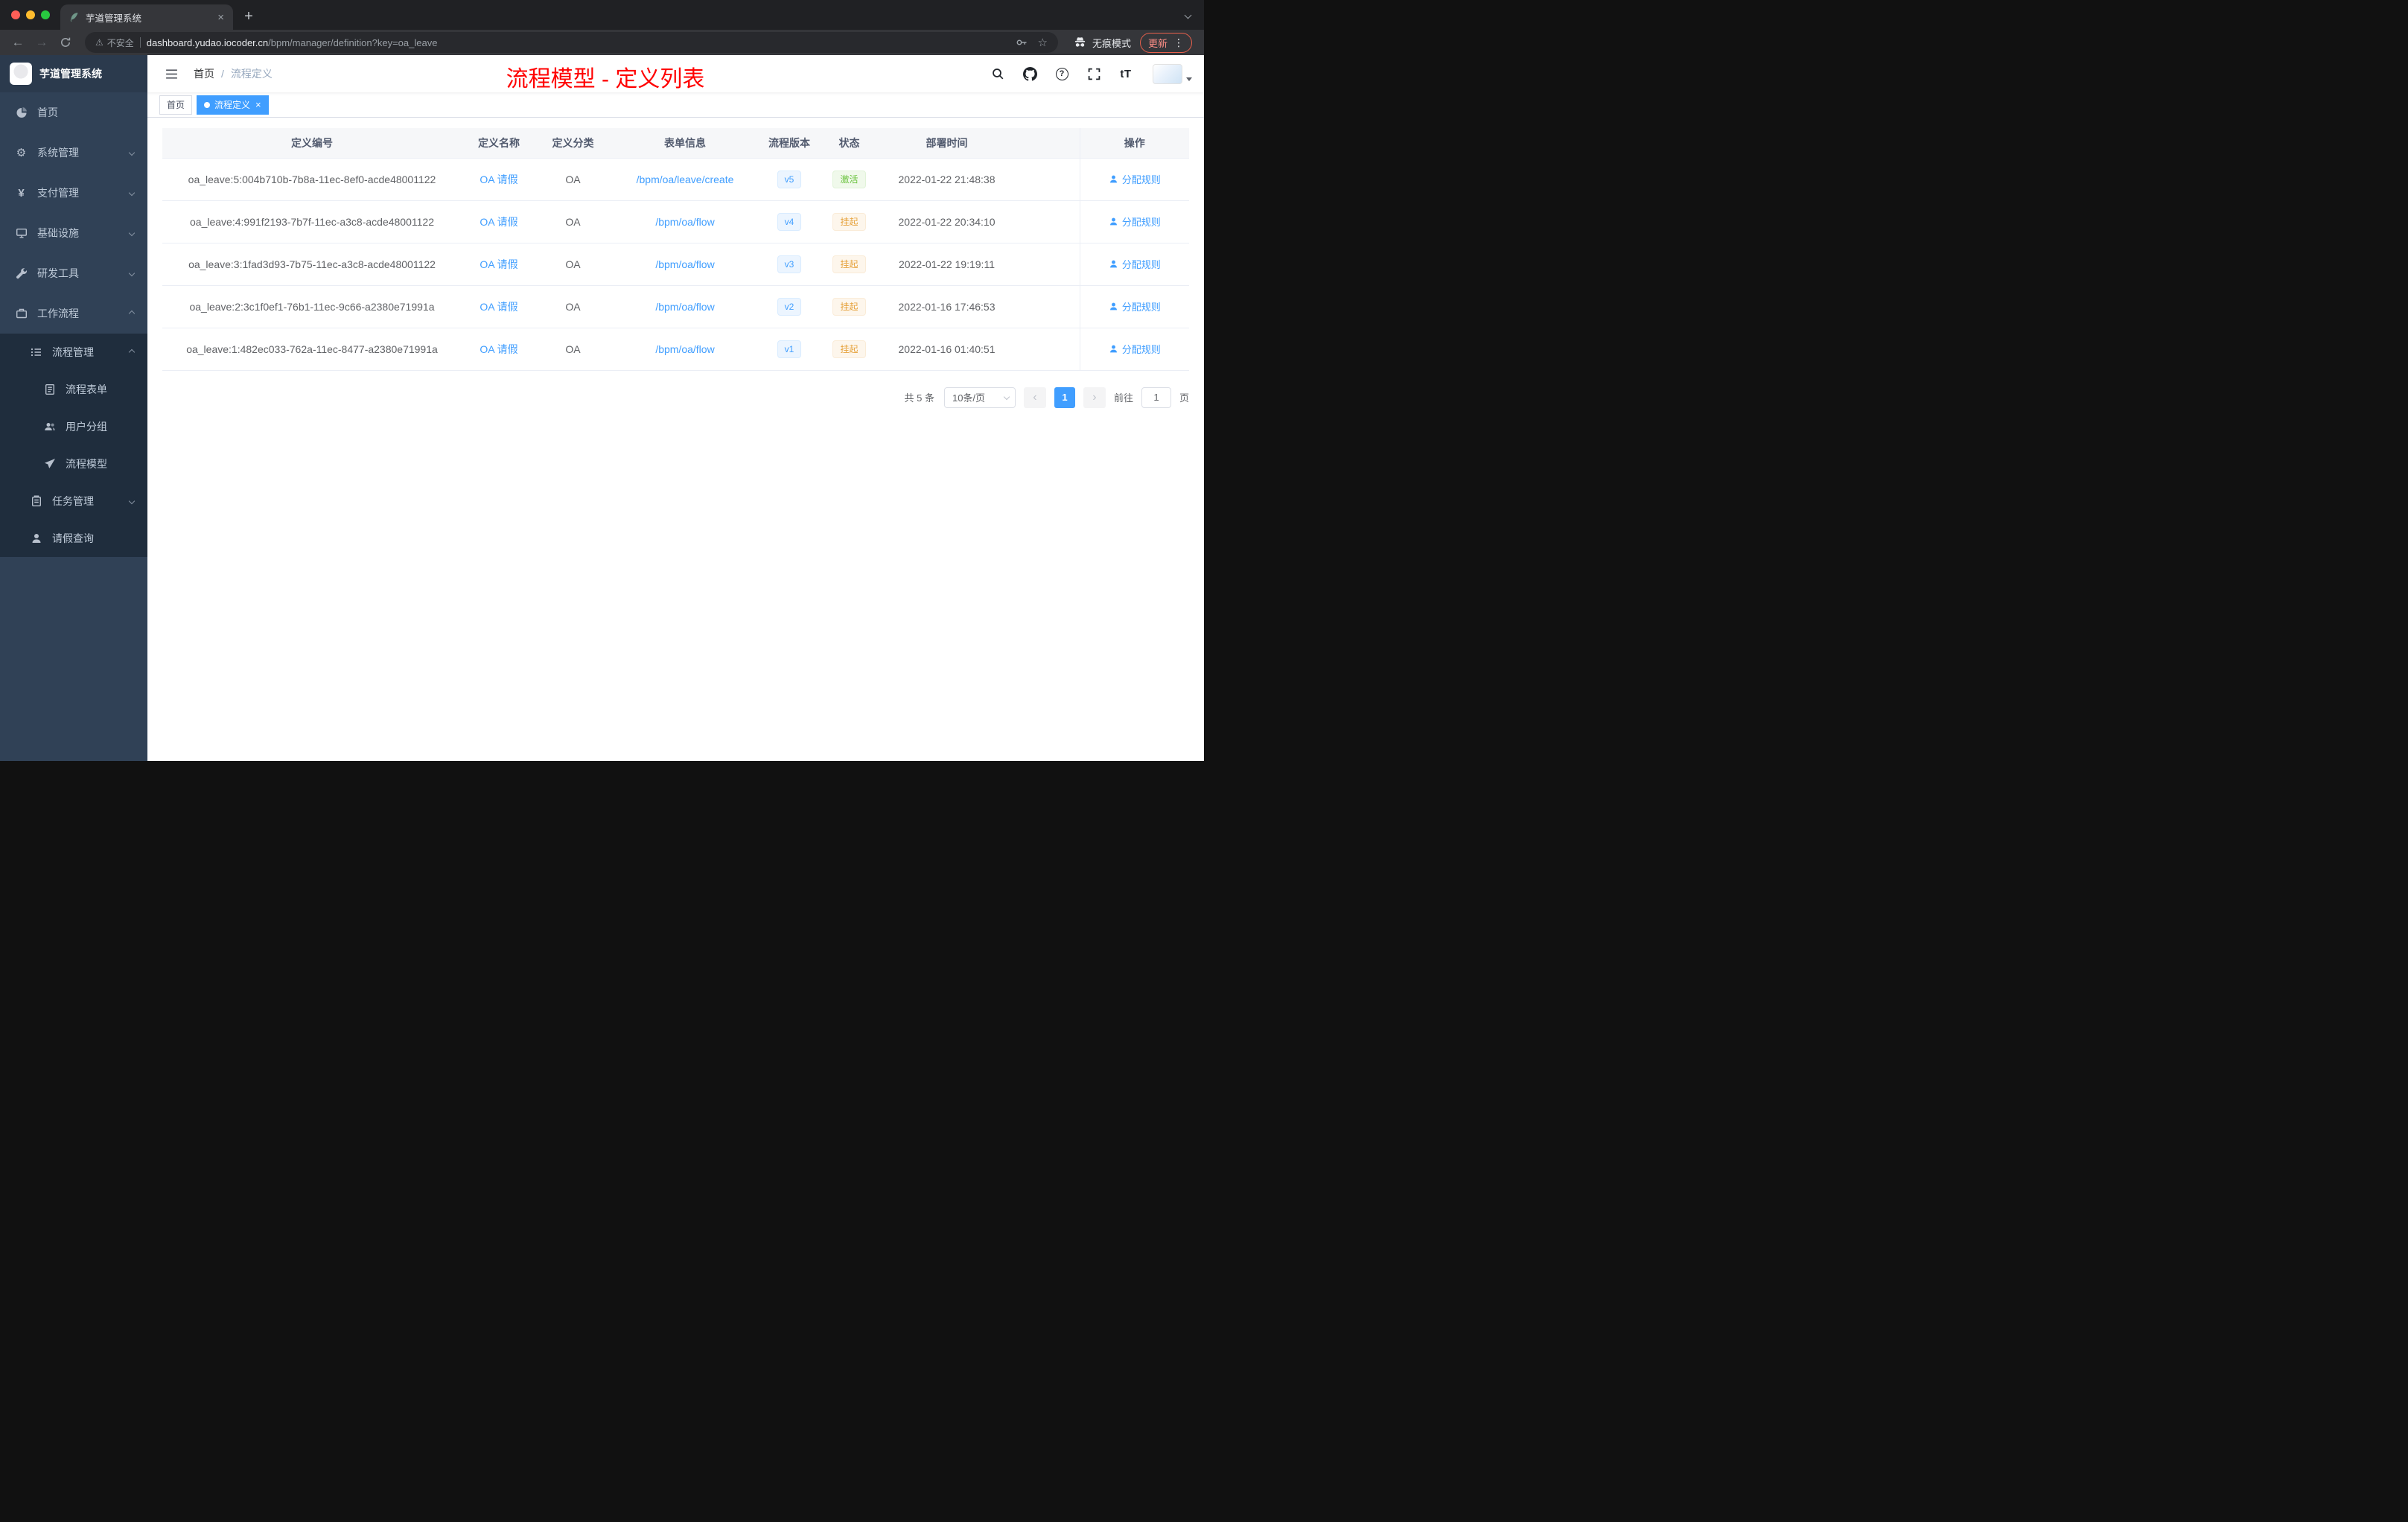 The image size is (2408, 1522). I want to click on col-status: 状态, so click(849, 143).